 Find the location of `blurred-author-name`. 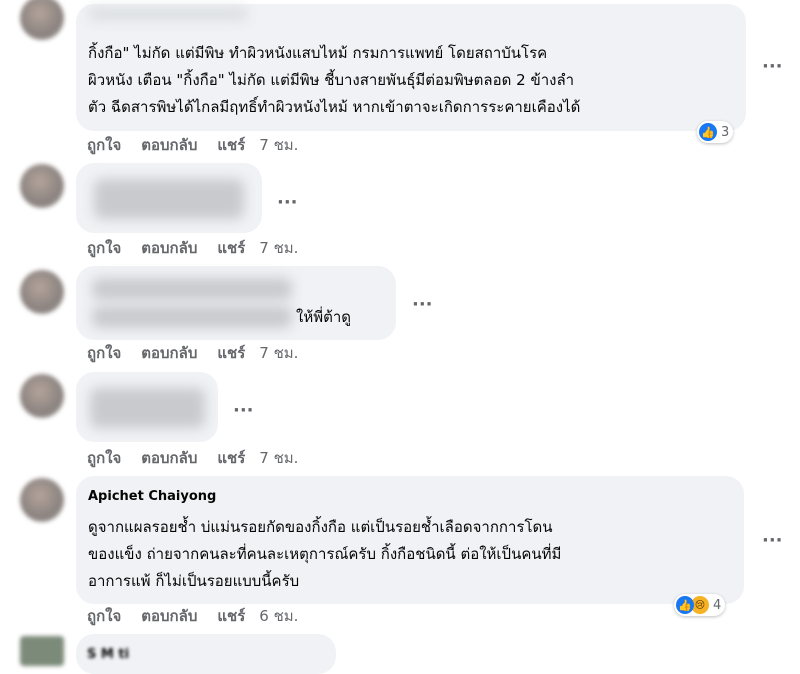

blurred-author-name is located at coordinates (168, 14).